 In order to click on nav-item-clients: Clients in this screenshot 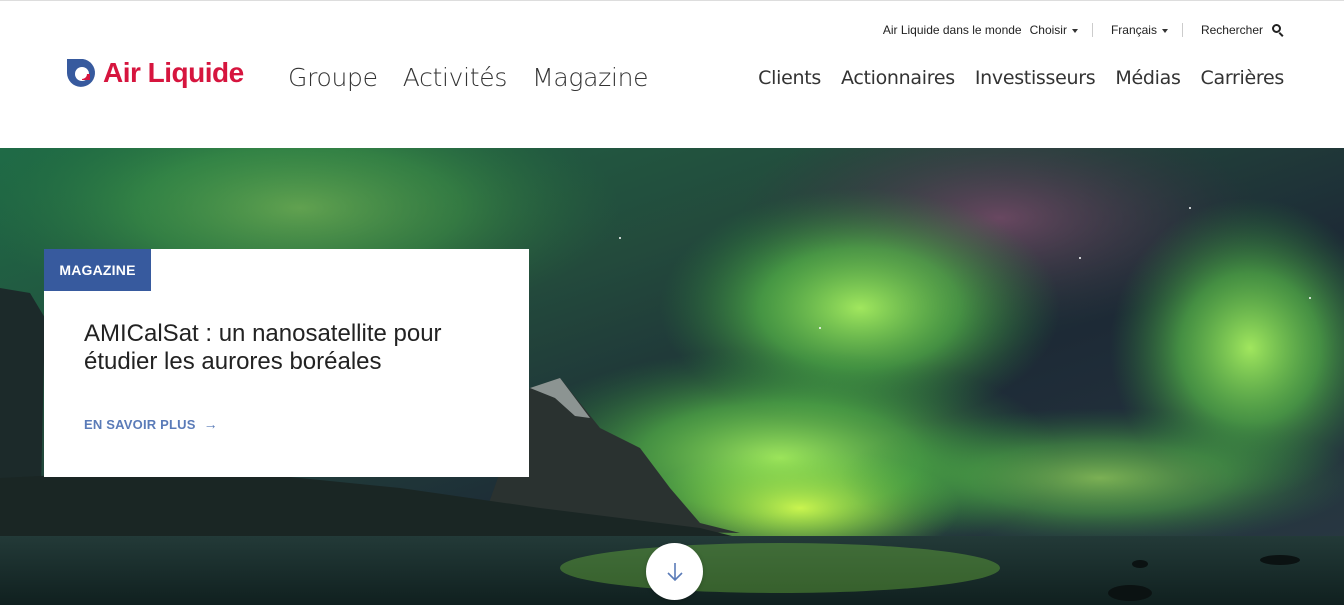, I will do `click(789, 78)`.